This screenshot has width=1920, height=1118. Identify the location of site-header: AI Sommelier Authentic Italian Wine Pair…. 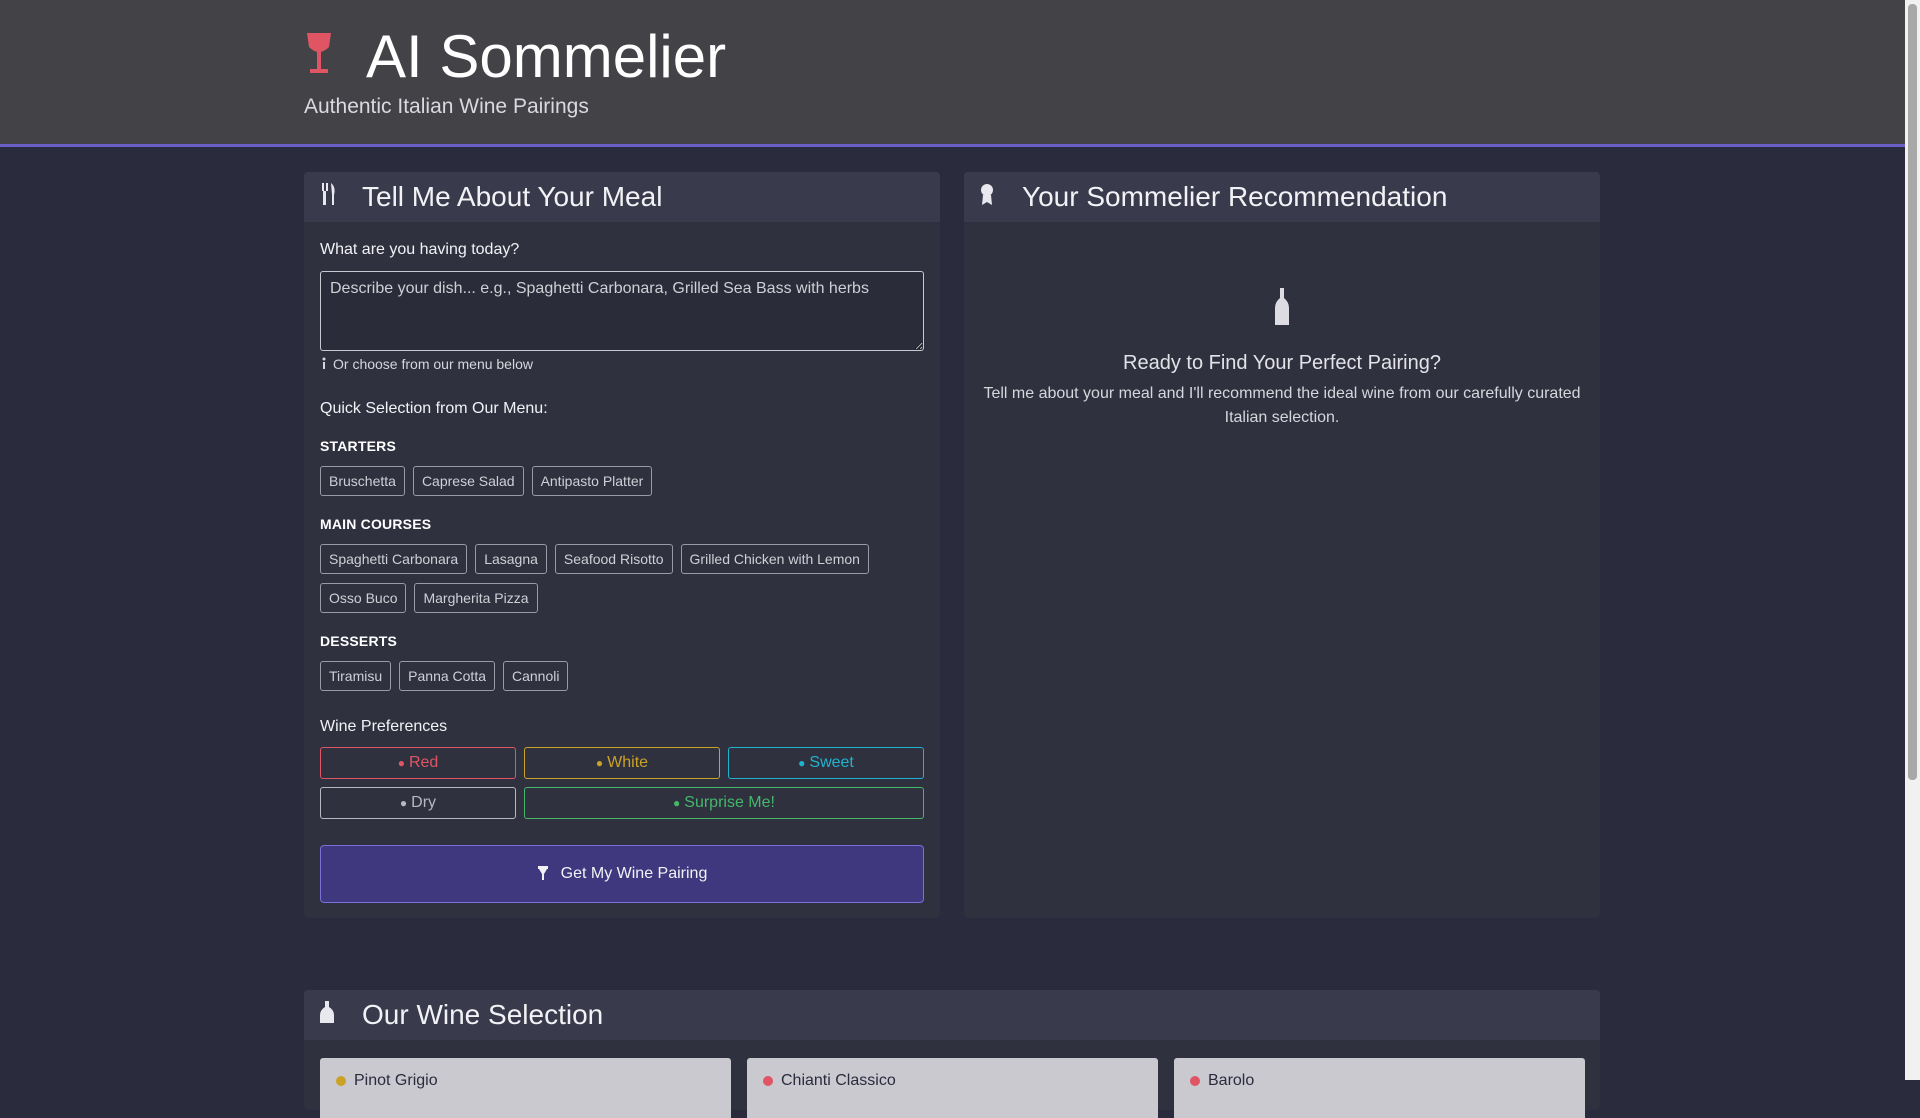
(952, 73).